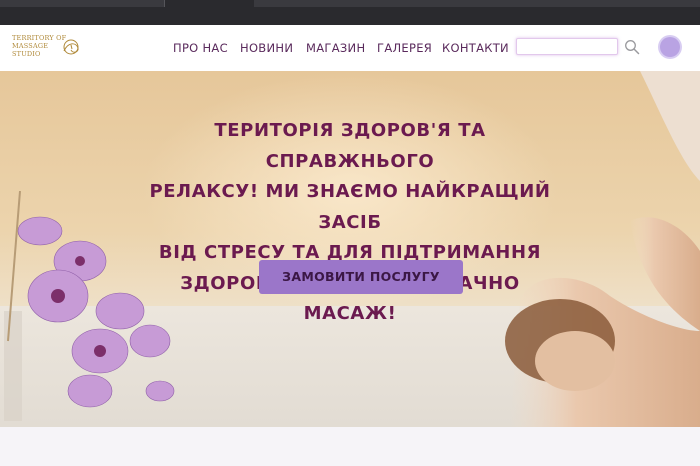  What do you see at coordinates (47, 48) in the screenshot?
I see `brand-logo: TERRITORY OF MASSAGE STUDIO` at bounding box center [47, 48].